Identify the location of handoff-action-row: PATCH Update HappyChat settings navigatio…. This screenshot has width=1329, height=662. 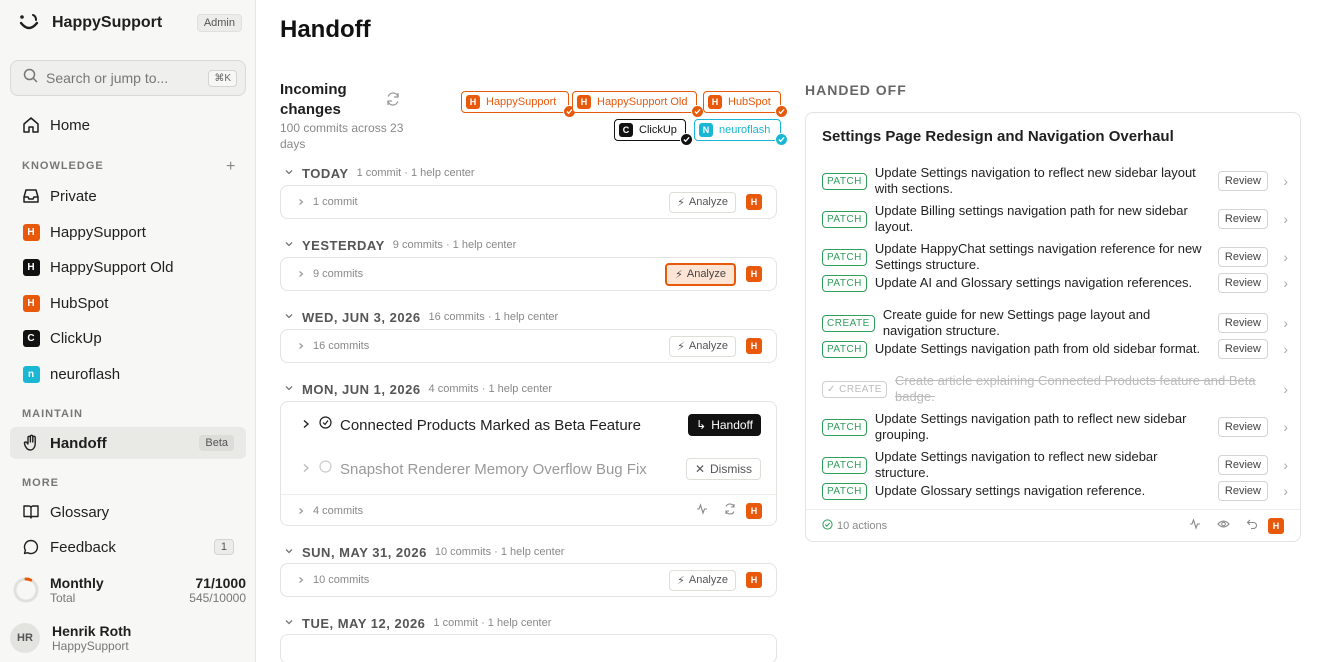
(1055, 257).